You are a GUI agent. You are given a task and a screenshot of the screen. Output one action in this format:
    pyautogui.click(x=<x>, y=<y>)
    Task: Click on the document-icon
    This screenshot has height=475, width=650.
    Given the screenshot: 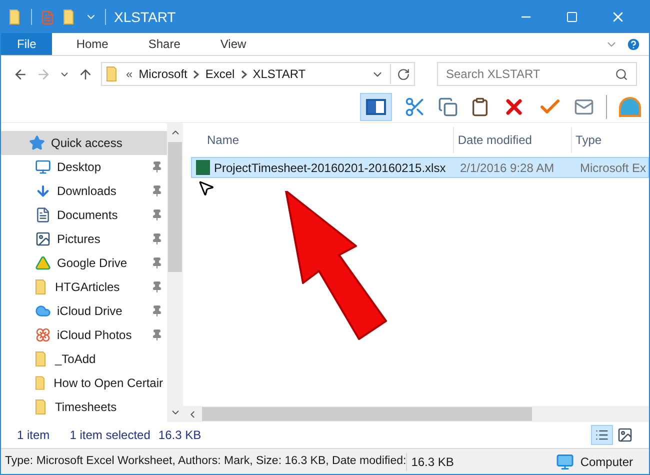 What is the action you would take?
    pyautogui.click(x=43, y=215)
    